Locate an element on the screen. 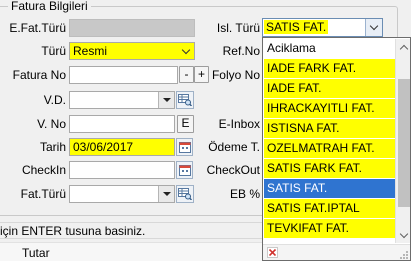 This screenshot has height=261, width=411. list-item: SATIS FAT.IPTAL is located at coordinates (329, 208).